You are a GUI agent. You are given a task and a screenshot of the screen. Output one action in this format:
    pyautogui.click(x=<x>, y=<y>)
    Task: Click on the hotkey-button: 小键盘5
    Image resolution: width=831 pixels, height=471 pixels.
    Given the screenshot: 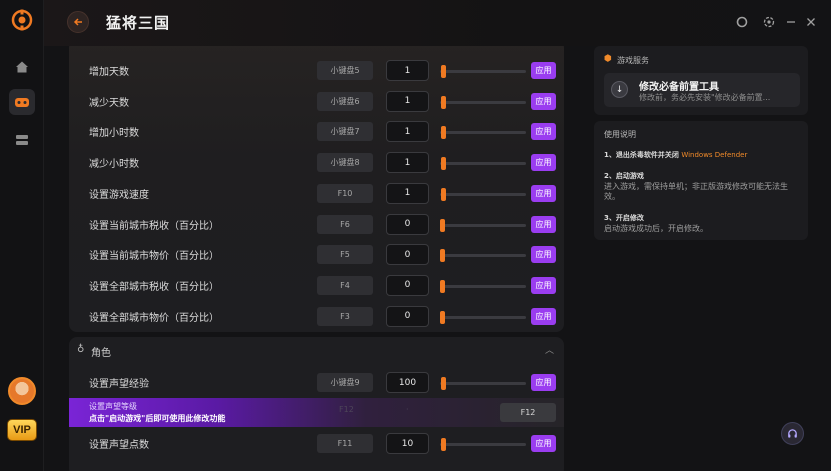 What is the action you would take?
    pyautogui.click(x=345, y=70)
    